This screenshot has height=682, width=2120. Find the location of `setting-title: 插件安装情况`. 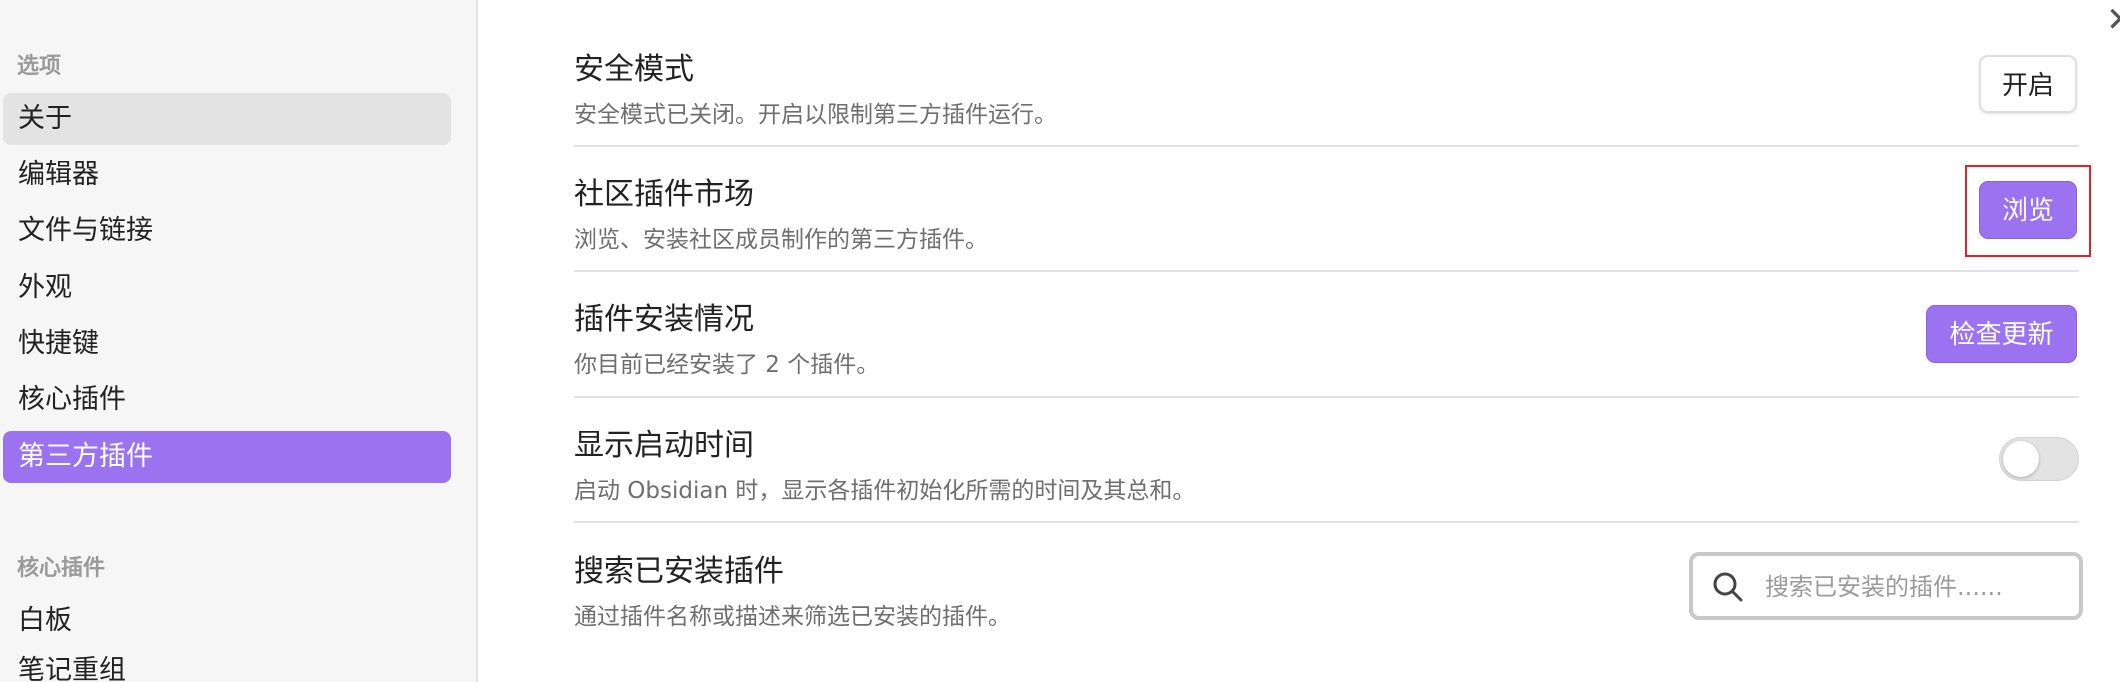

setting-title: 插件安装情况 is located at coordinates (664, 319).